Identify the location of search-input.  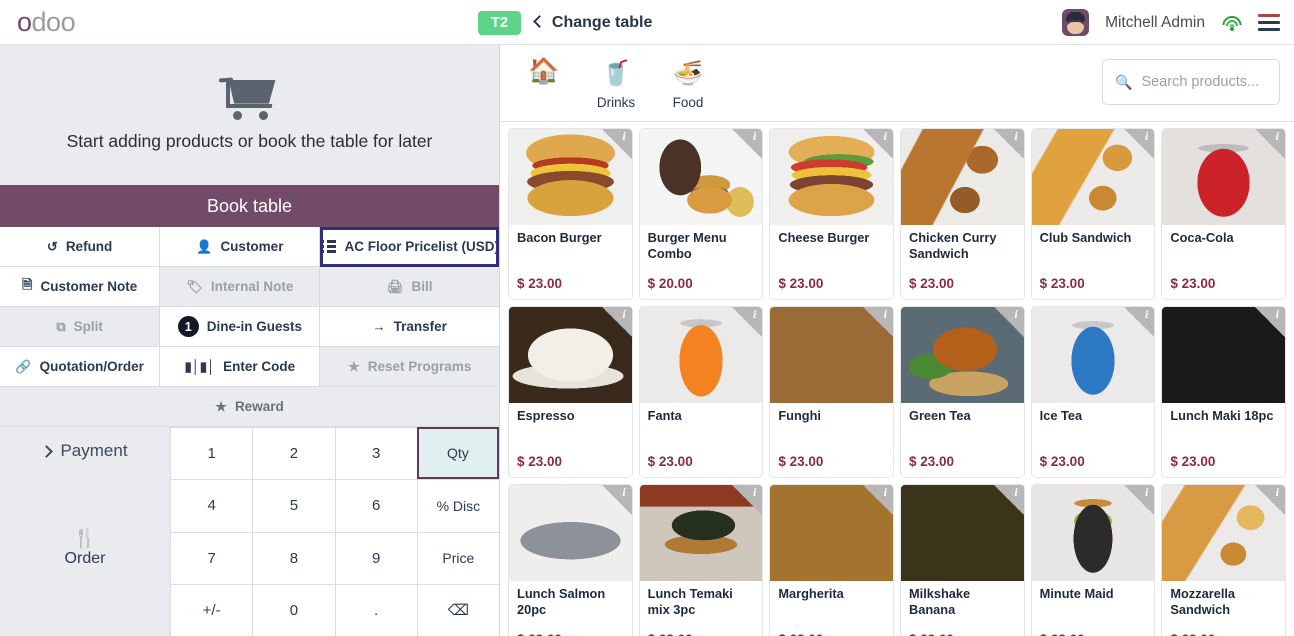
(1204, 82).